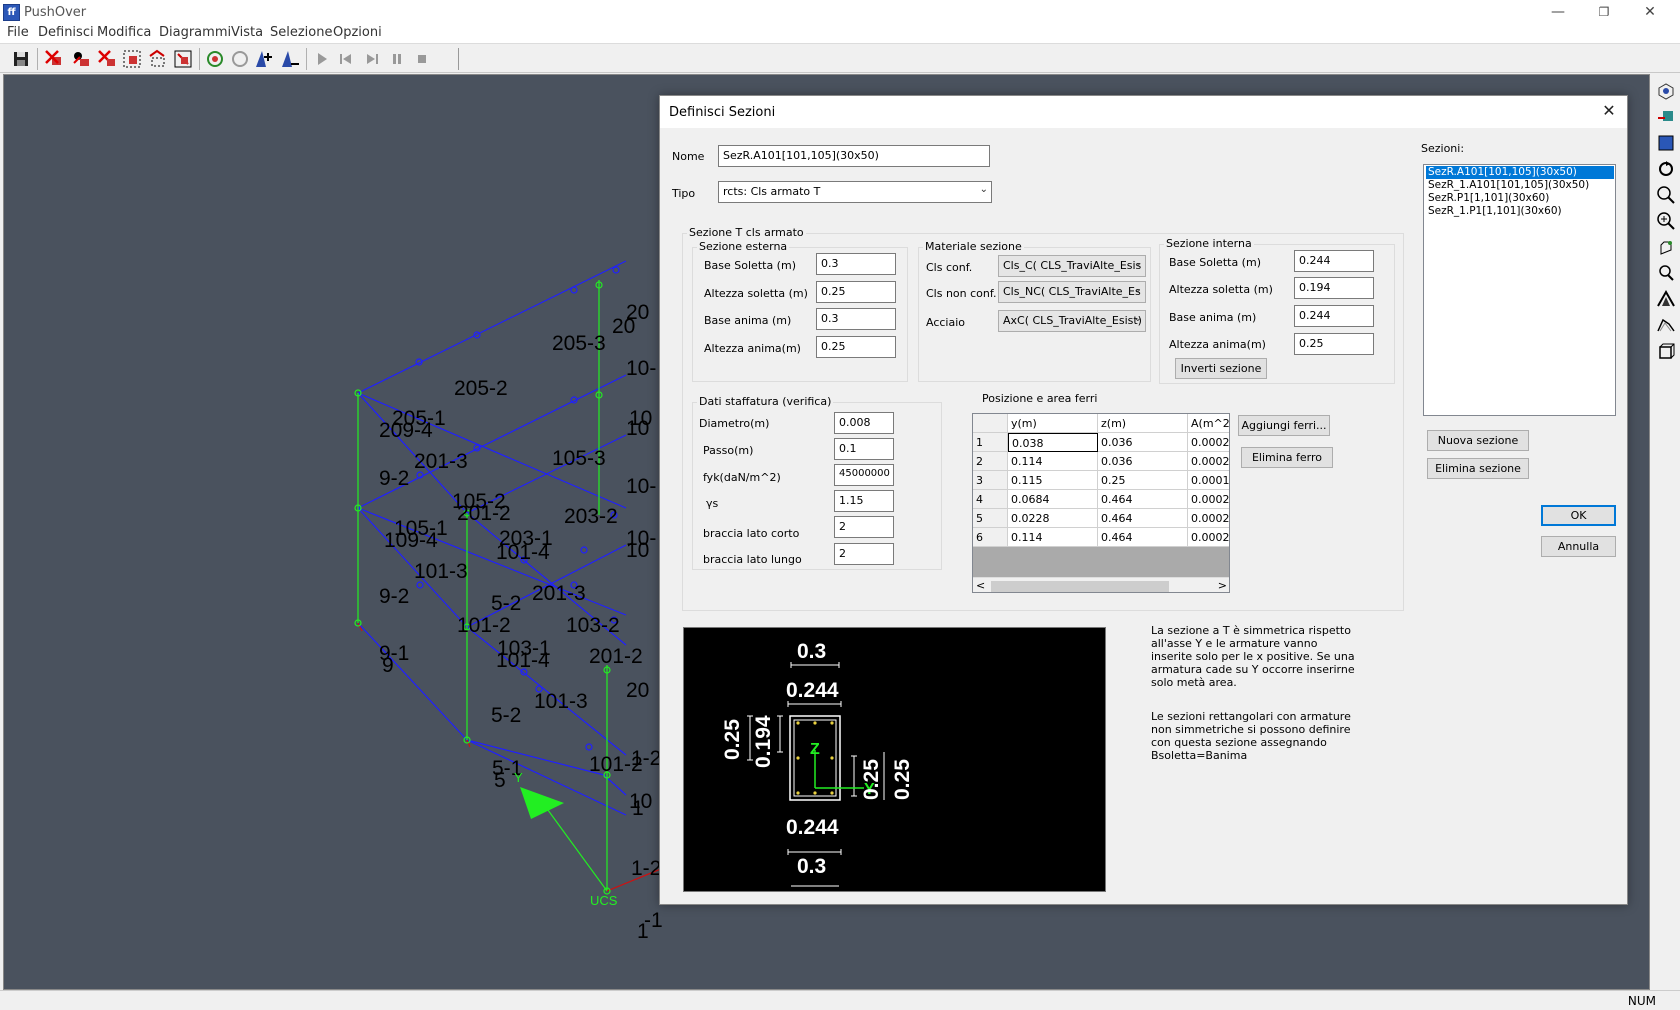  What do you see at coordinates (1143, 423) in the screenshot?
I see `column-z: z(m)` at bounding box center [1143, 423].